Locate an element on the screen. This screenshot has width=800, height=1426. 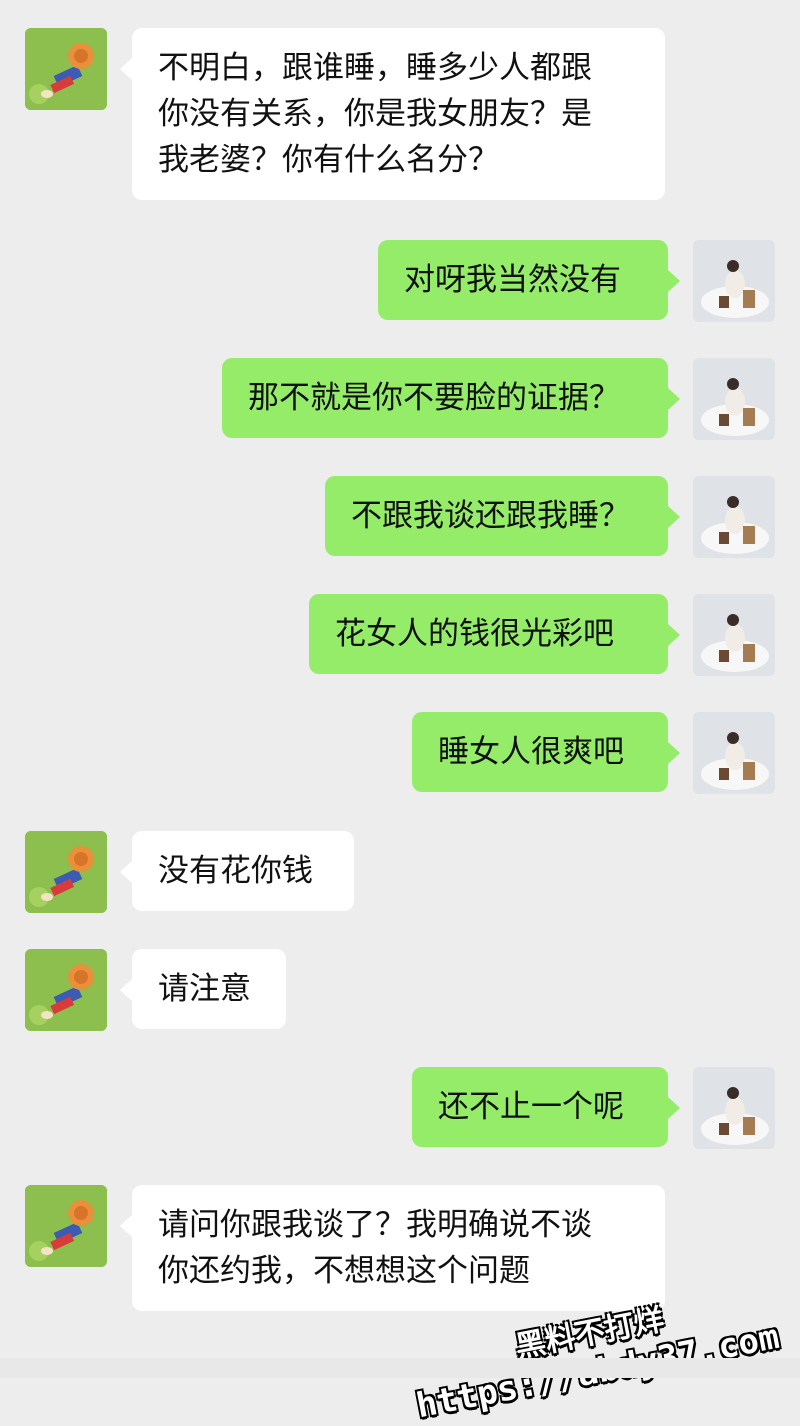
received-message-bubble: 请问你跟我谈了？我明确说不谈 你还约我，不想想这个问题 is located at coordinates (392, 1248).